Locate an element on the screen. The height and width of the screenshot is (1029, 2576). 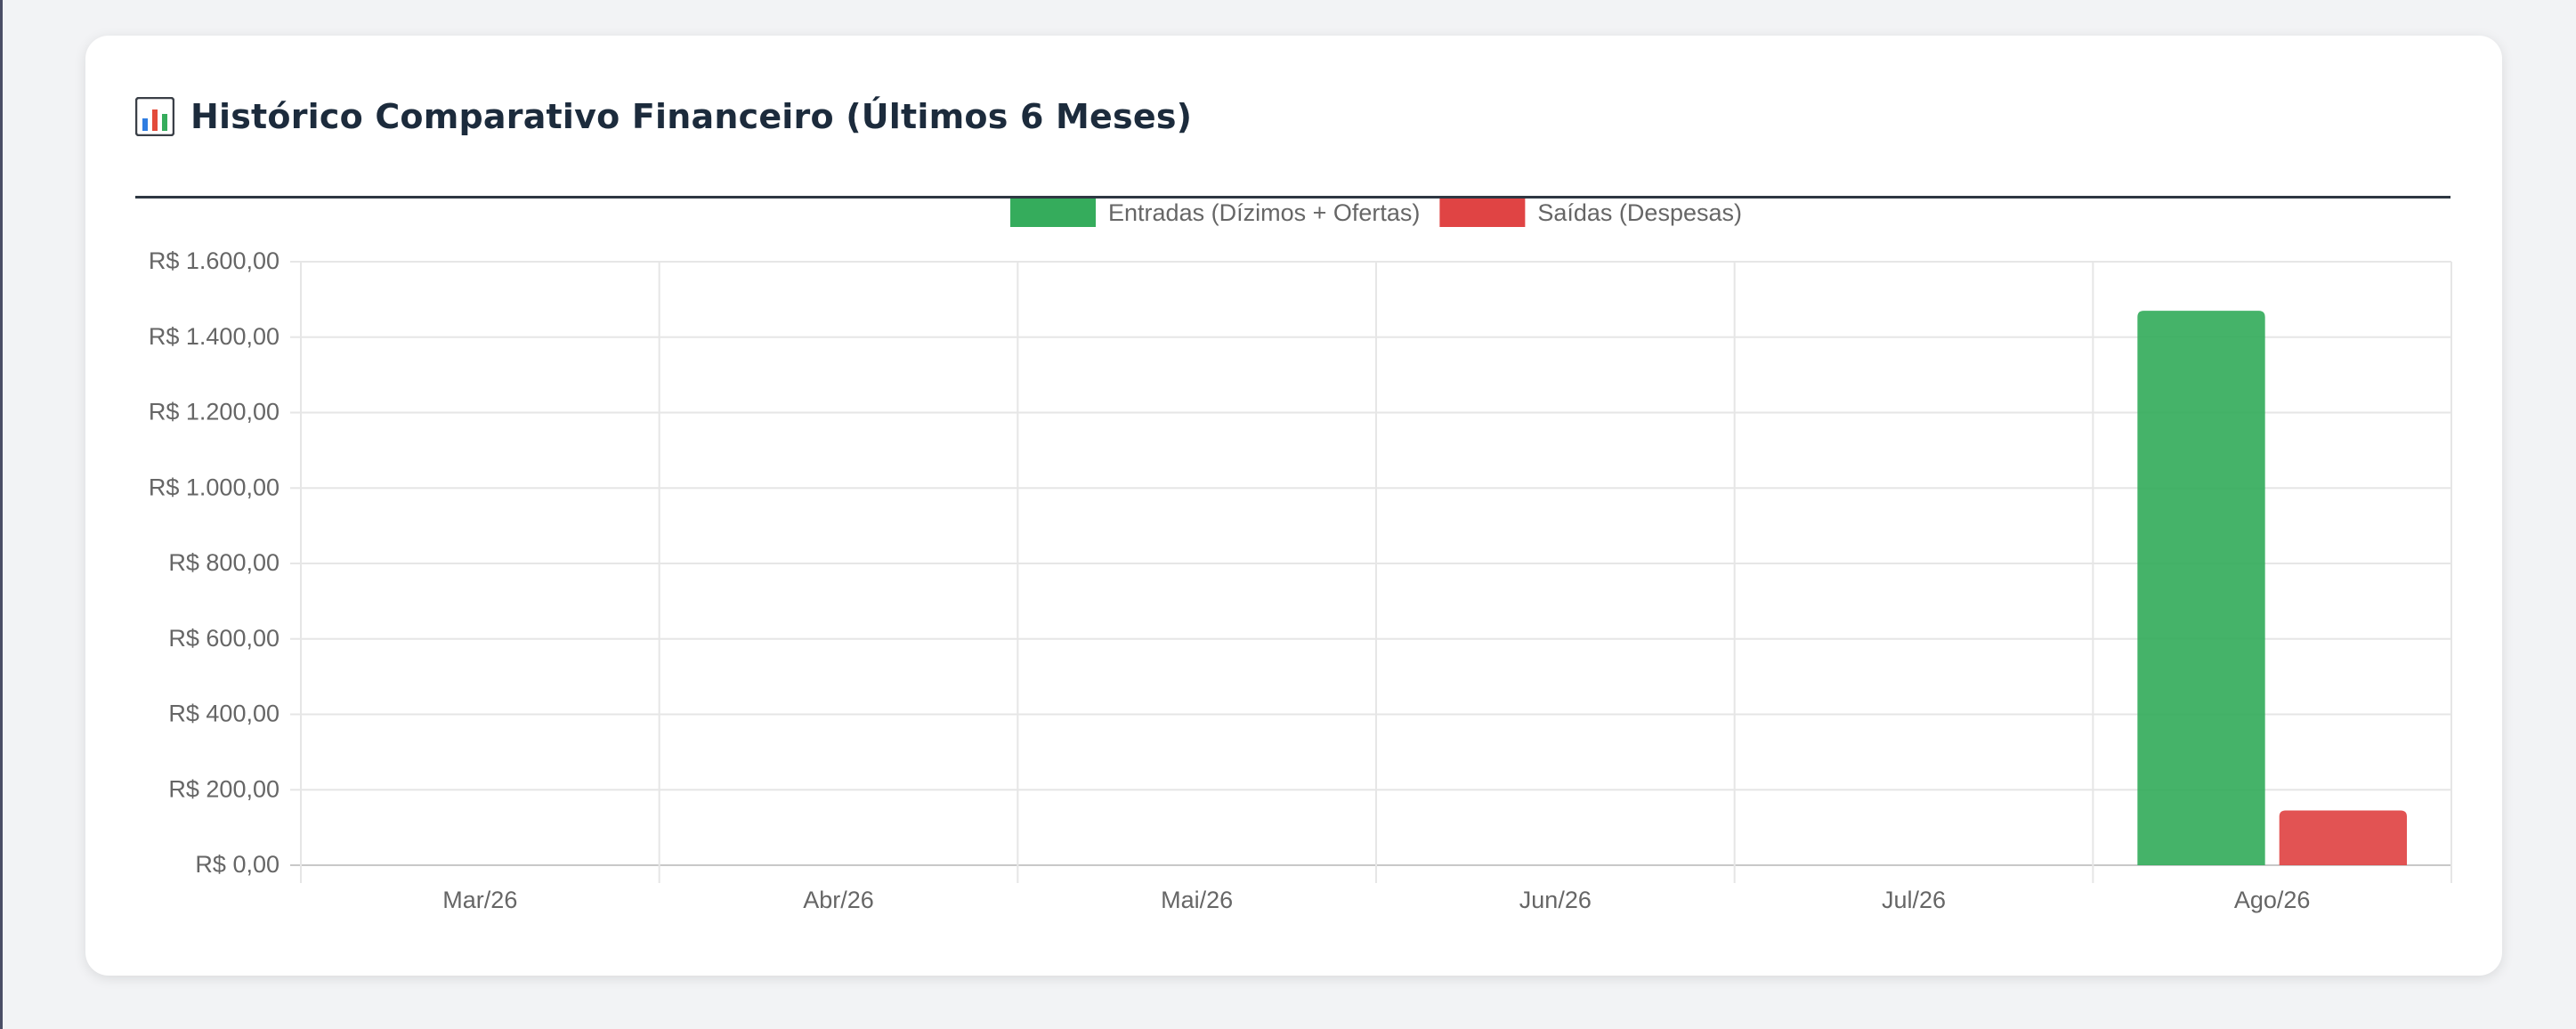
y-tick-label: R$ 1.600,00 is located at coordinates (214, 260).